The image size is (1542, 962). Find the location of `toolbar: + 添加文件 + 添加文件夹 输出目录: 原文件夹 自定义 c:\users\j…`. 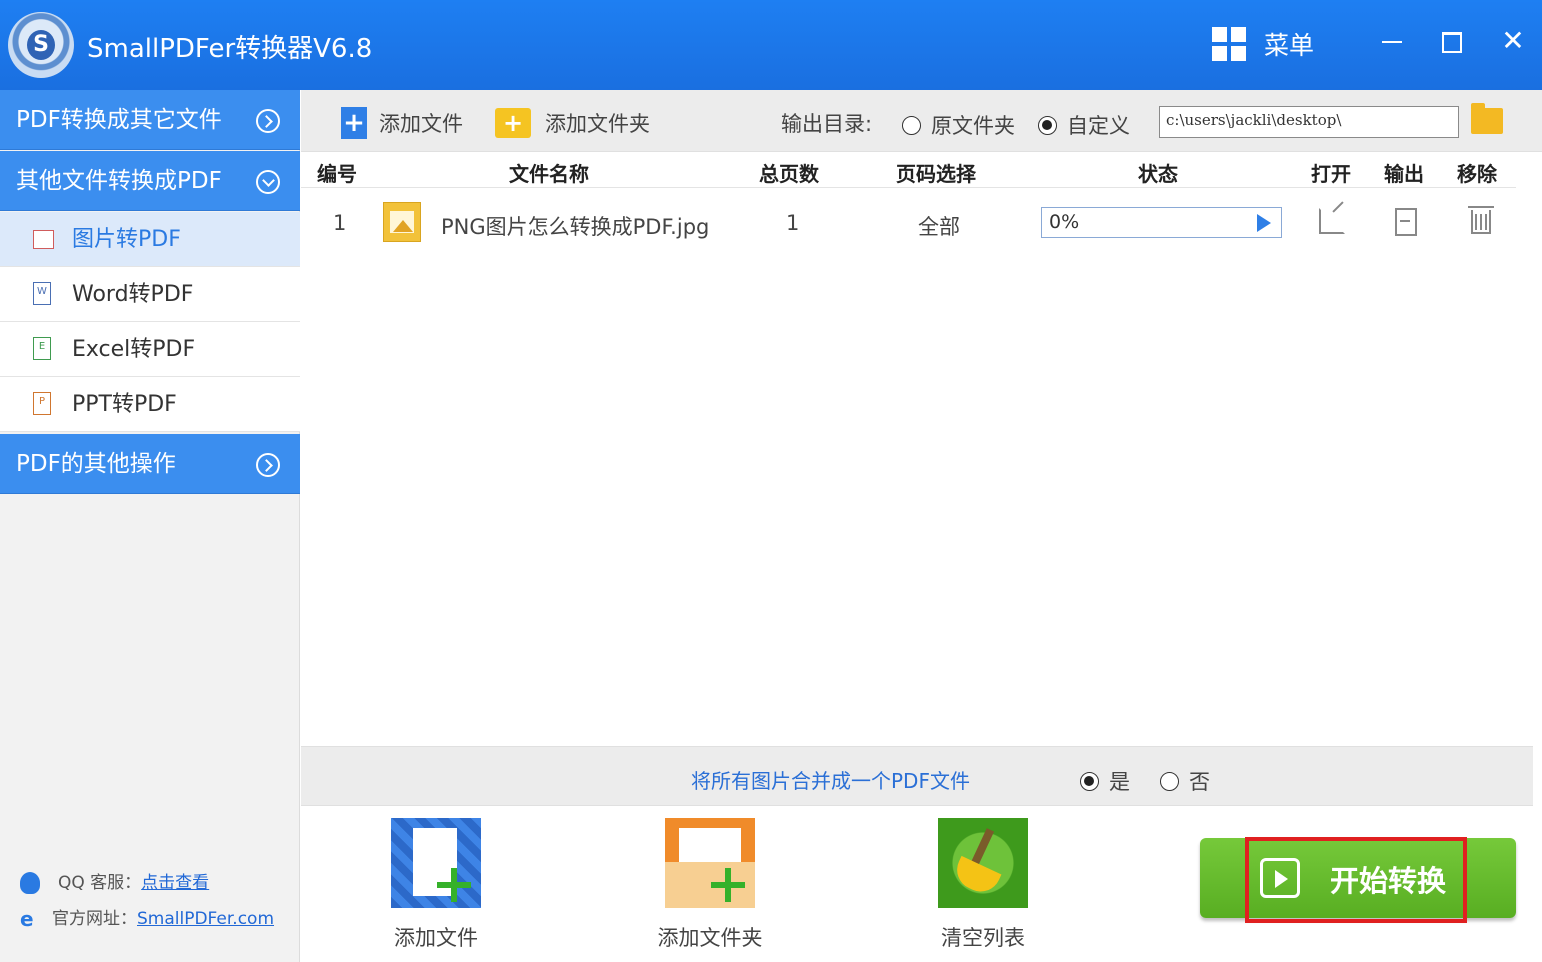

toolbar: + 添加文件 + 添加文件夹 输出目录: 原文件夹 自定义 c:\users\j… is located at coordinates (921, 121).